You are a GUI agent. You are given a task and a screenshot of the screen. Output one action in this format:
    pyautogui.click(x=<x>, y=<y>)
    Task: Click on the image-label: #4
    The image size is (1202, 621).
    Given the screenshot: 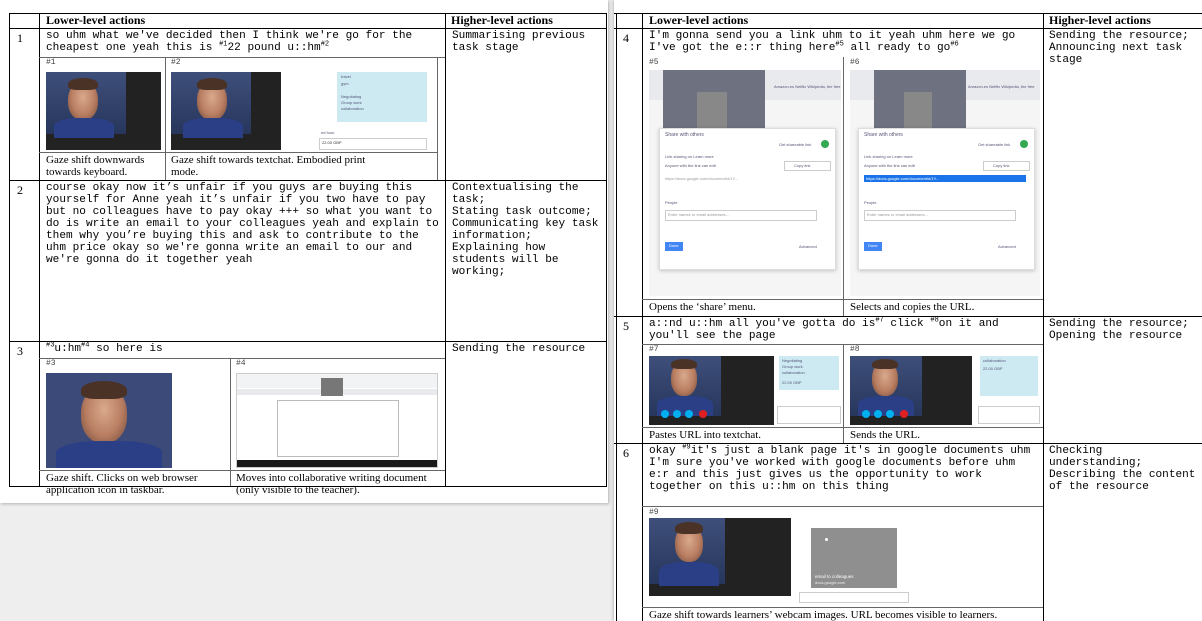 What is the action you would take?
    pyautogui.click(x=241, y=363)
    